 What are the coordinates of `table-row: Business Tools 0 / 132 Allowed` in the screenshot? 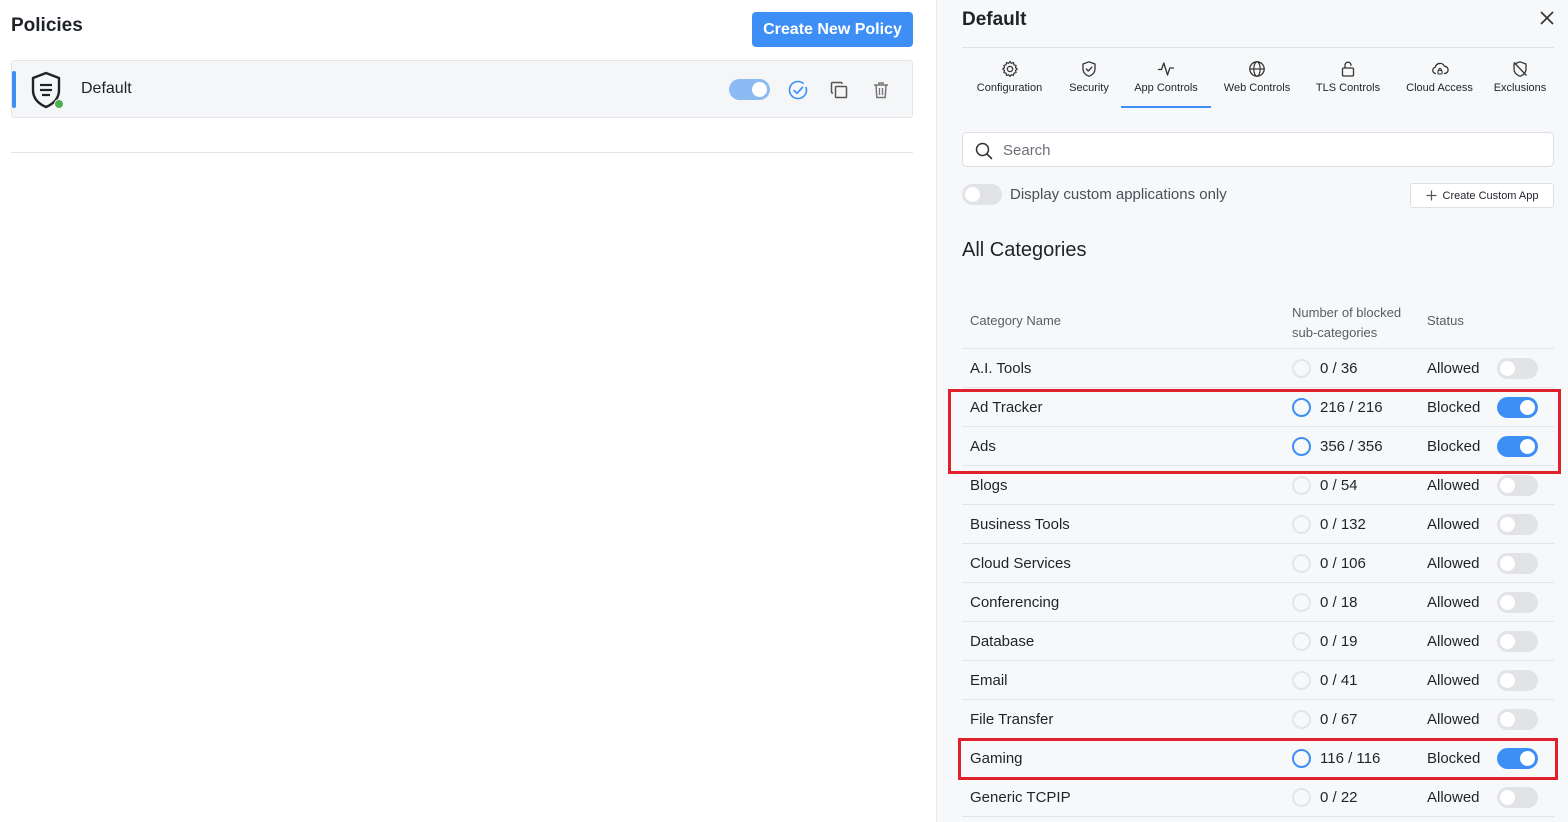 It's located at (1258, 524).